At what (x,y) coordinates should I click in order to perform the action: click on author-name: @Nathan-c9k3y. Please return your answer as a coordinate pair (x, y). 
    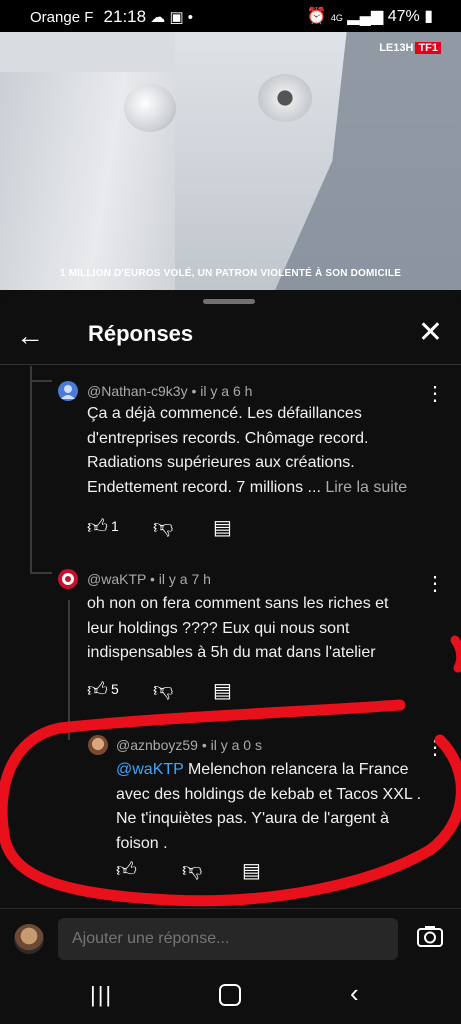
    Looking at the image, I should click on (137, 391).